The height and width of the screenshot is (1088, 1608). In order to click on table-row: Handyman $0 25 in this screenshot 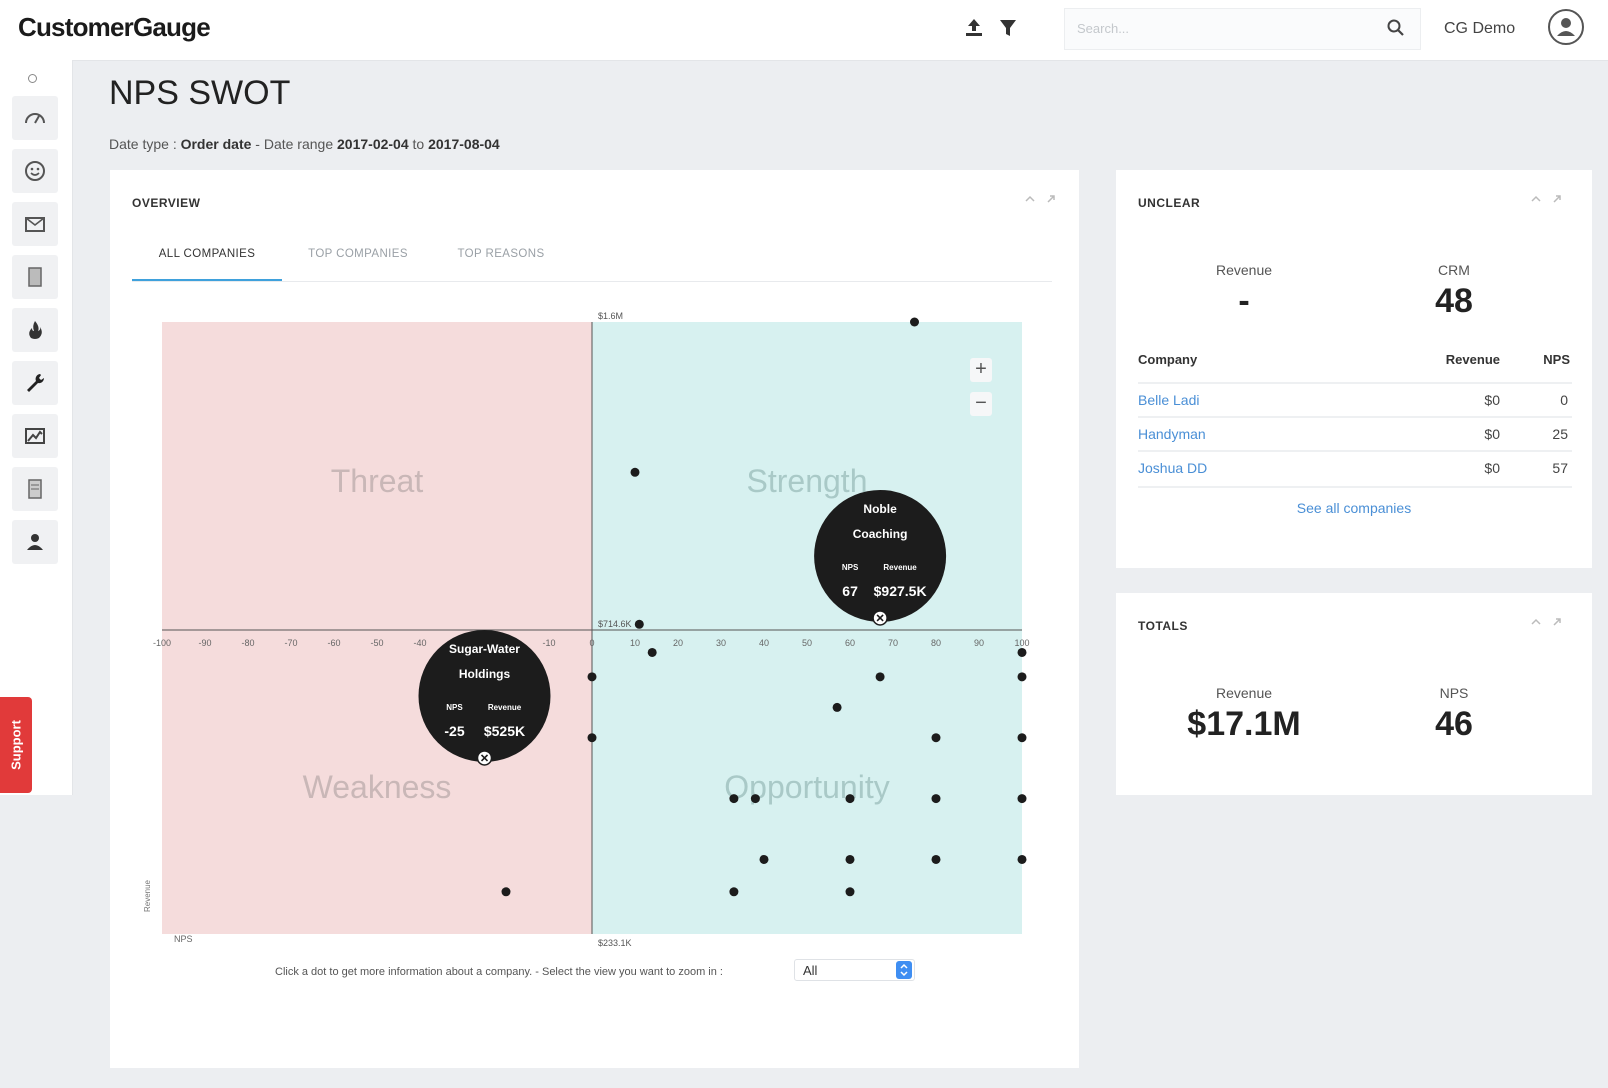, I will do `click(1355, 434)`.